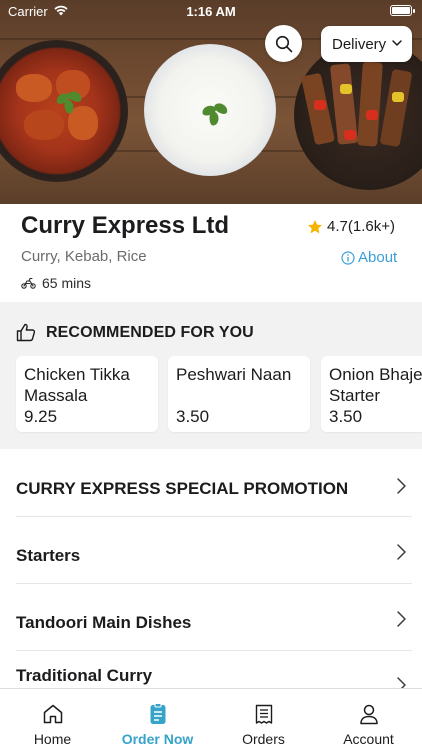  Describe the element at coordinates (315, 226) in the screenshot. I see `star-icon` at that location.